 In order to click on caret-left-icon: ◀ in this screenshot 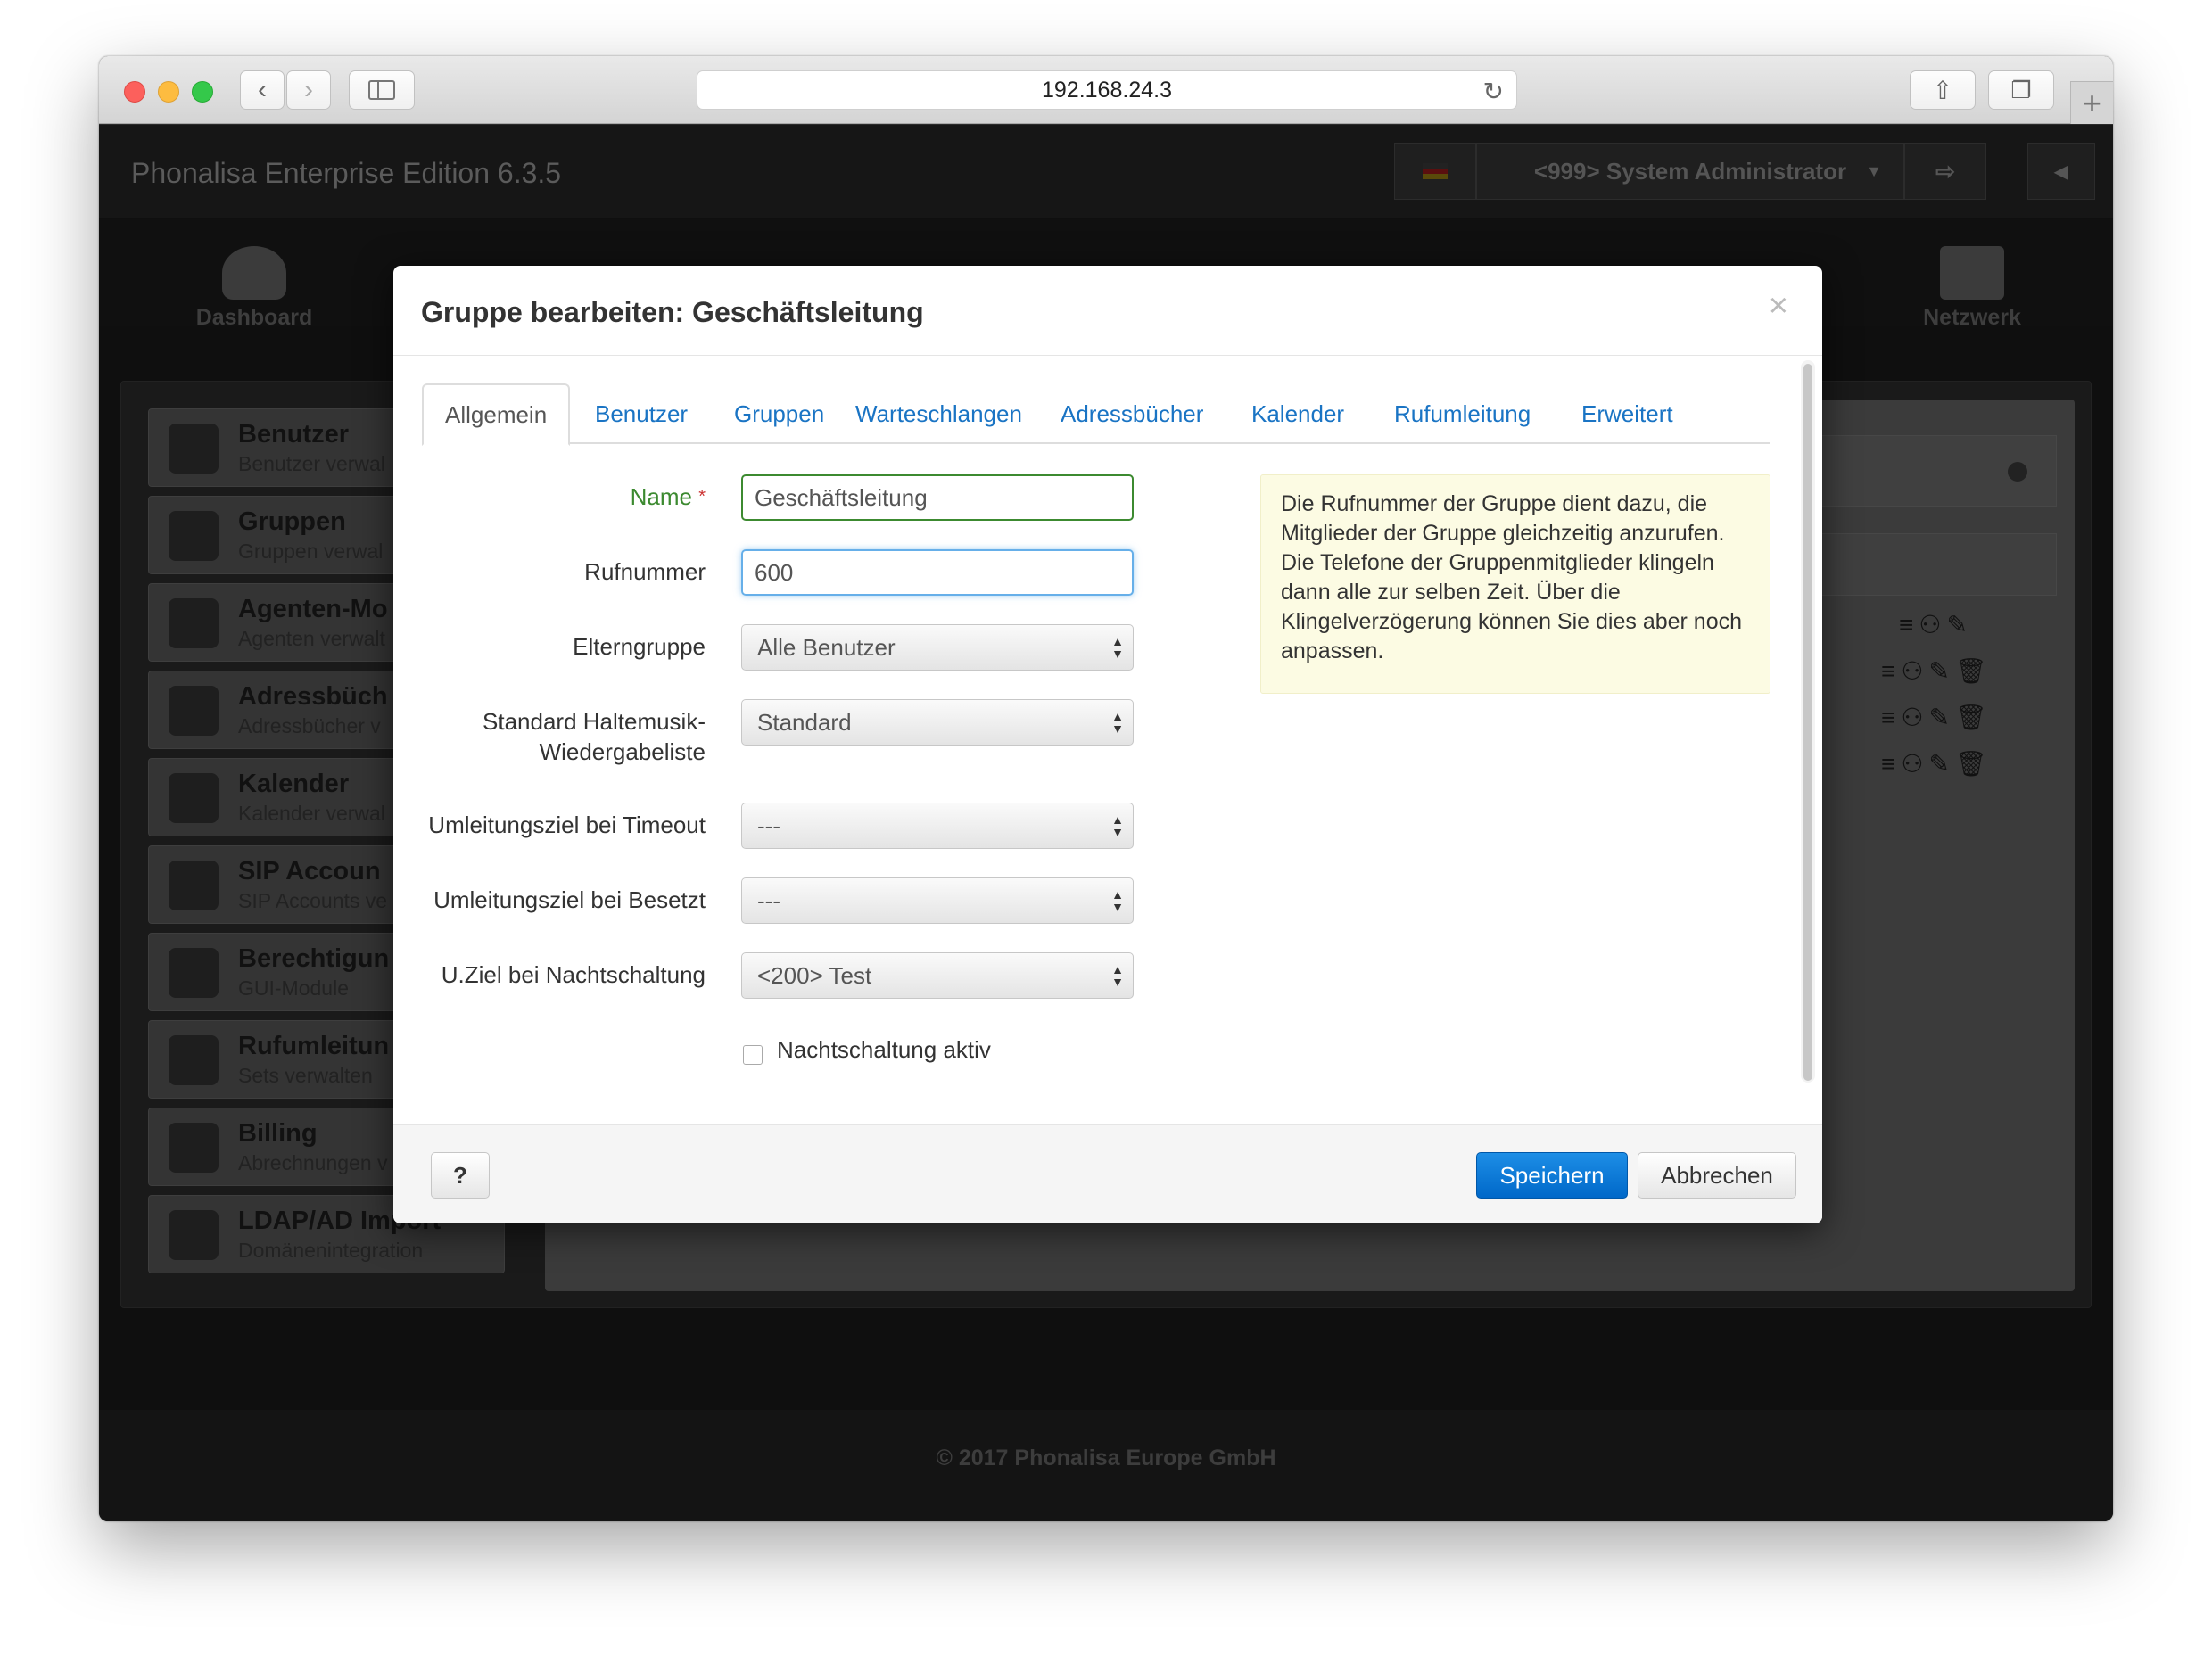, I will do `click(2061, 172)`.